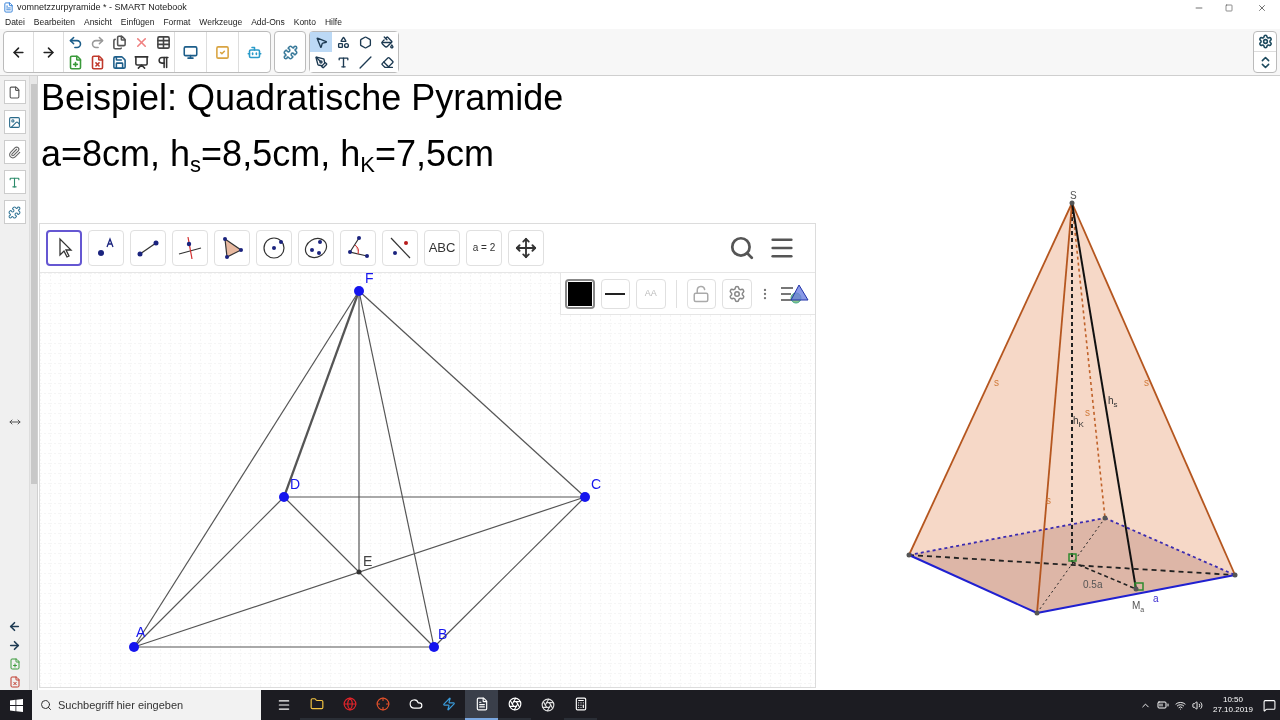  What do you see at coordinates (484, 248) in the screenshot?
I see `slider-tool: a = 2` at bounding box center [484, 248].